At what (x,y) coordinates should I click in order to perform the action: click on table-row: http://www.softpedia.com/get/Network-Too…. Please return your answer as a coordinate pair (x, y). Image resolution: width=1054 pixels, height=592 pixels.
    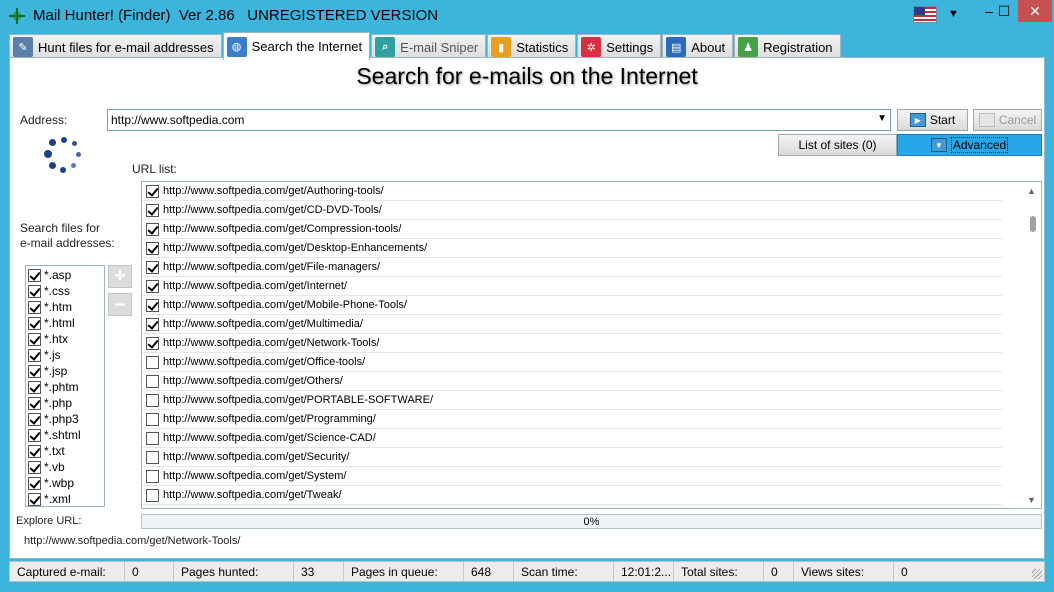
    Looking at the image, I should click on (572, 343).